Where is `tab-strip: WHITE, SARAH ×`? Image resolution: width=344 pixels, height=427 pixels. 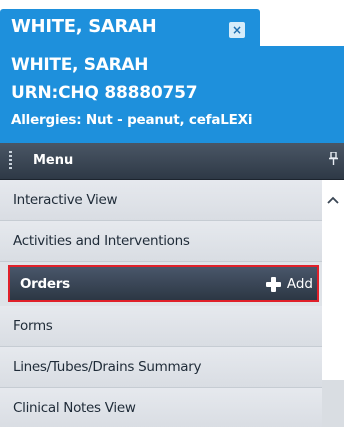
tab-strip: WHITE, SARAH × is located at coordinates (172, 23).